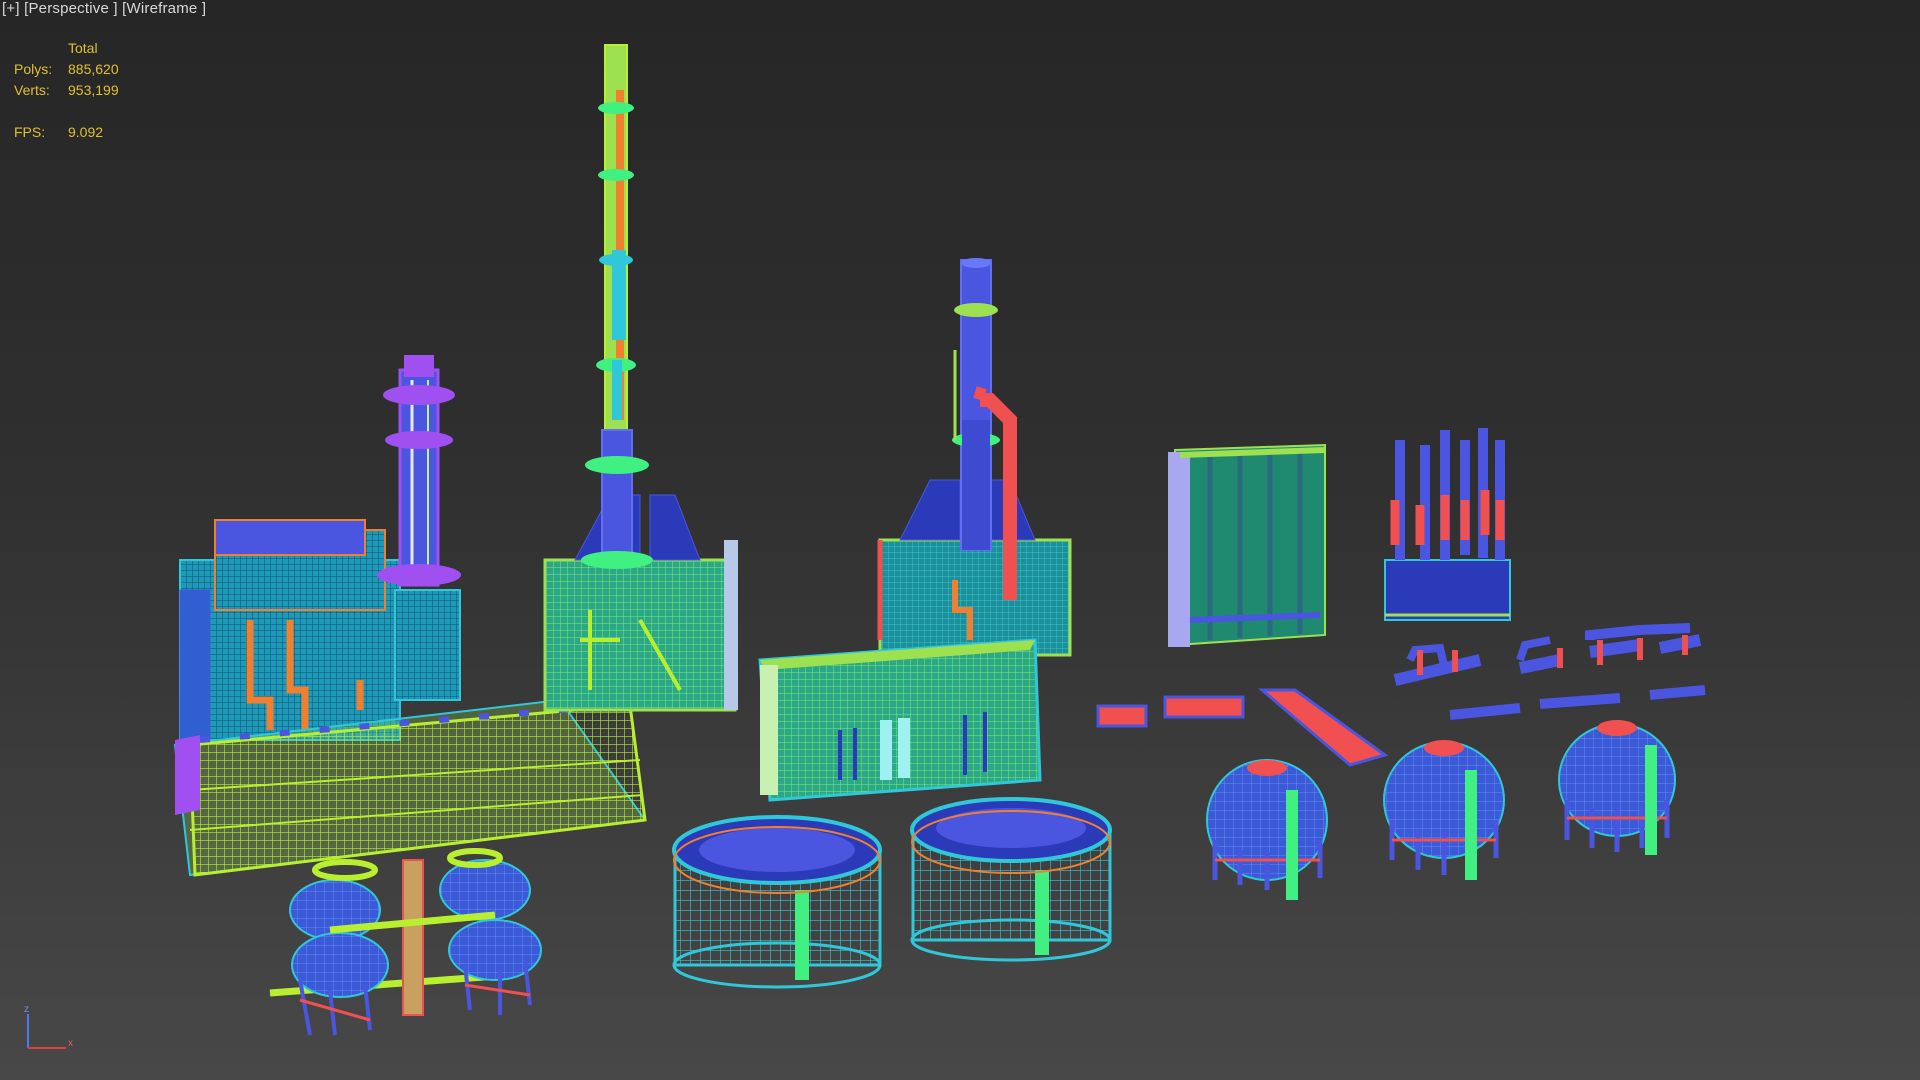 The width and height of the screenshot is (1920, 1080). Describe the element at coordinates (640, 603) in the screenshot. I see `tall-chimney-unit` at that location.